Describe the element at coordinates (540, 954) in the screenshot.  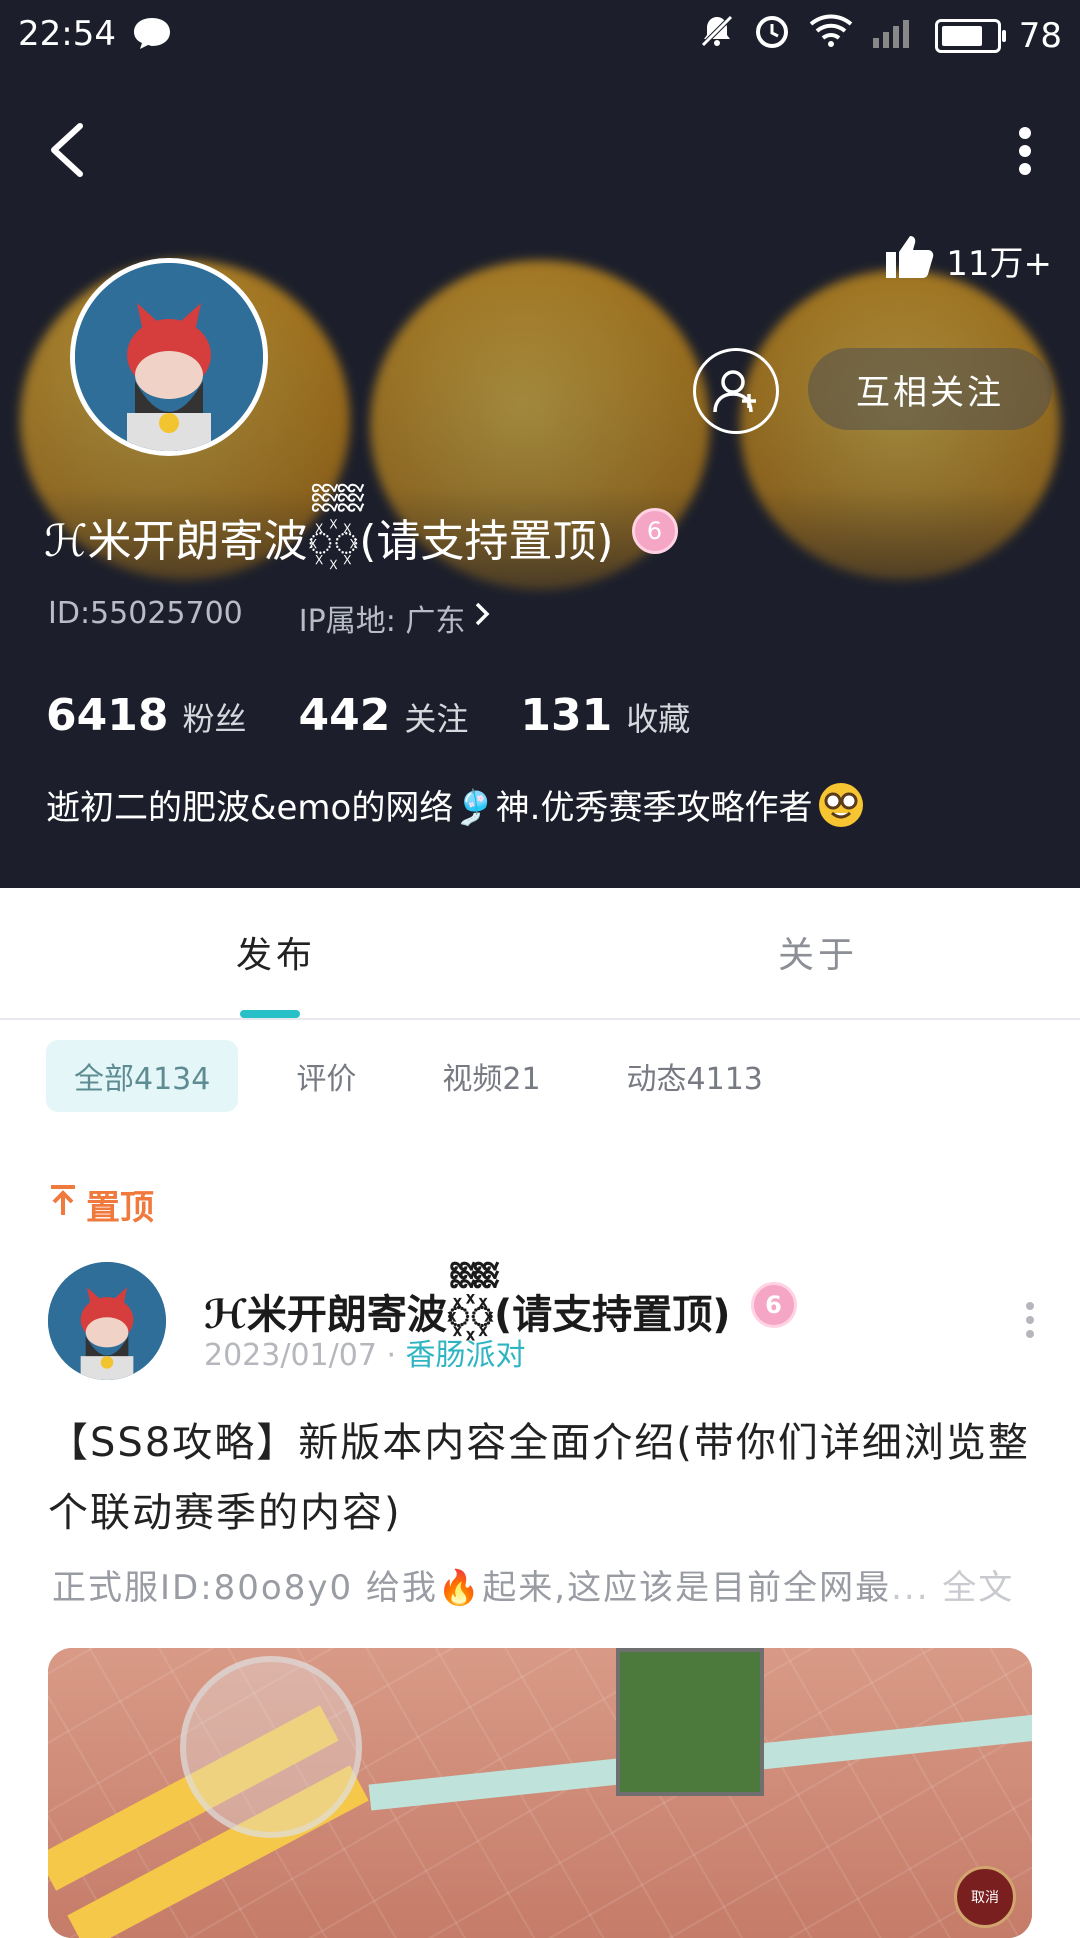
I see `content-tabs: 发布 关于` at that location.